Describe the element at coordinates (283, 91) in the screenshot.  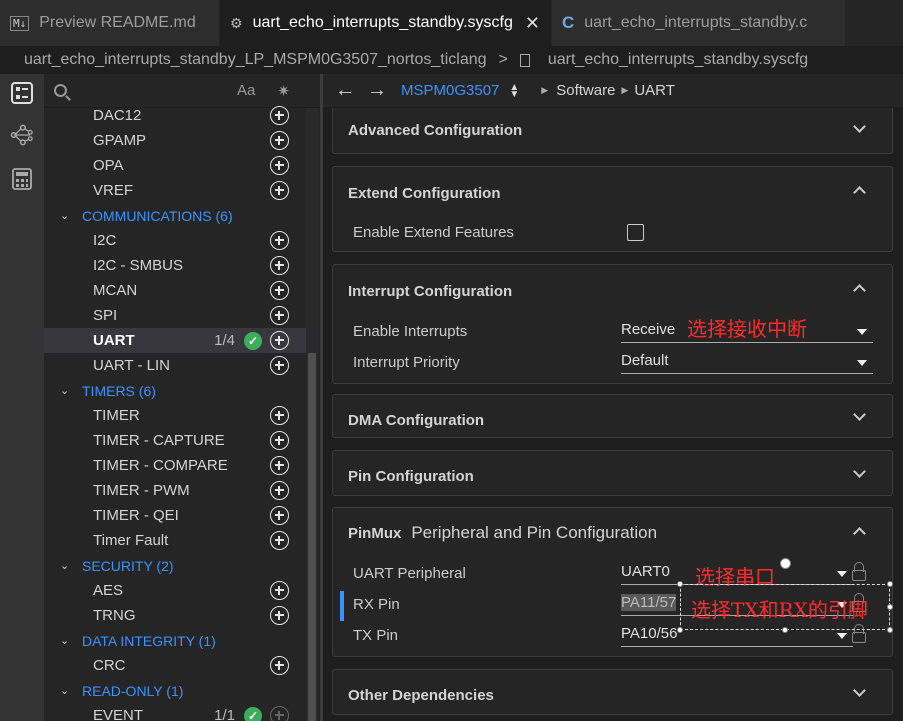
I see `regex-toggle-icon: ✷` at that location.